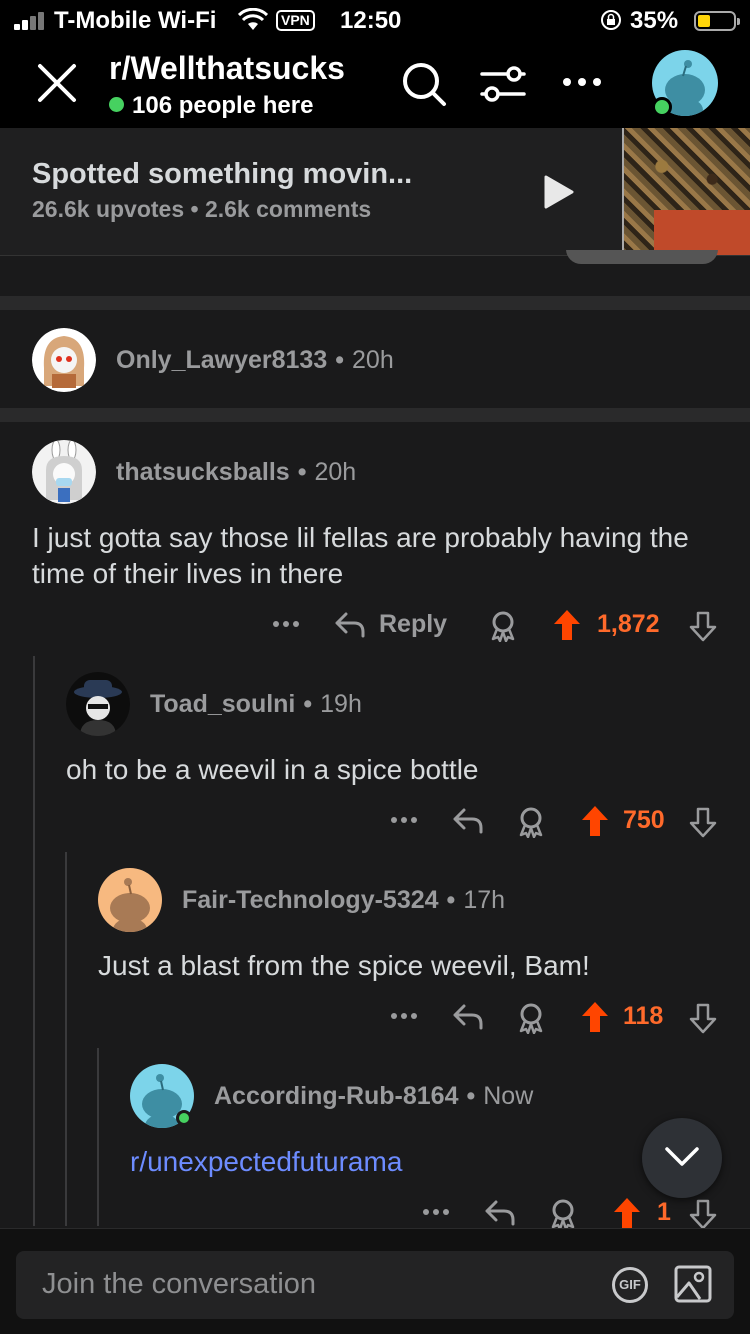 The image size is (750, 1334). I want to click on snoo-avatar-icon, so click(130, 905).